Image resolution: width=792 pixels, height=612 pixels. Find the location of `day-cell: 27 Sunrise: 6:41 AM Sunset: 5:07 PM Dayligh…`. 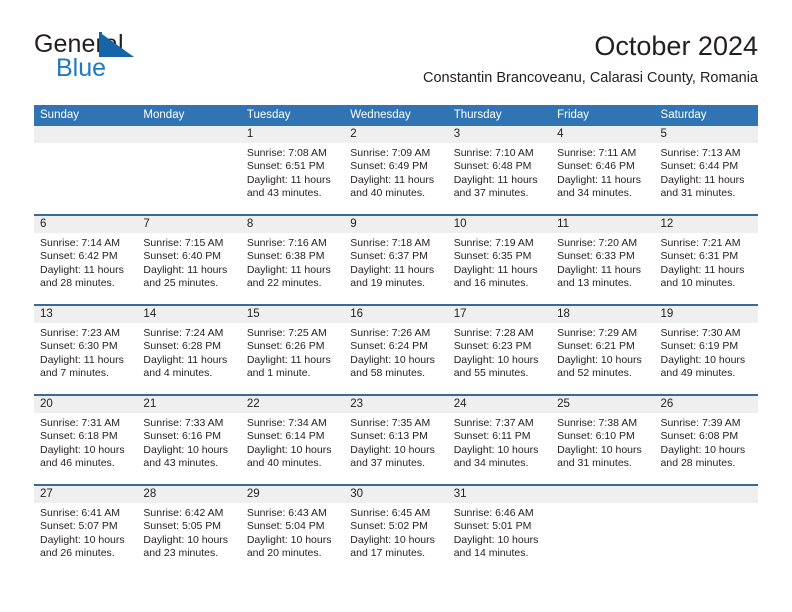

day-cell: 27 Sunrise: 6:41 AM Sunset: 5:07 PM Dayligh… is located at coordinates (86, 530).